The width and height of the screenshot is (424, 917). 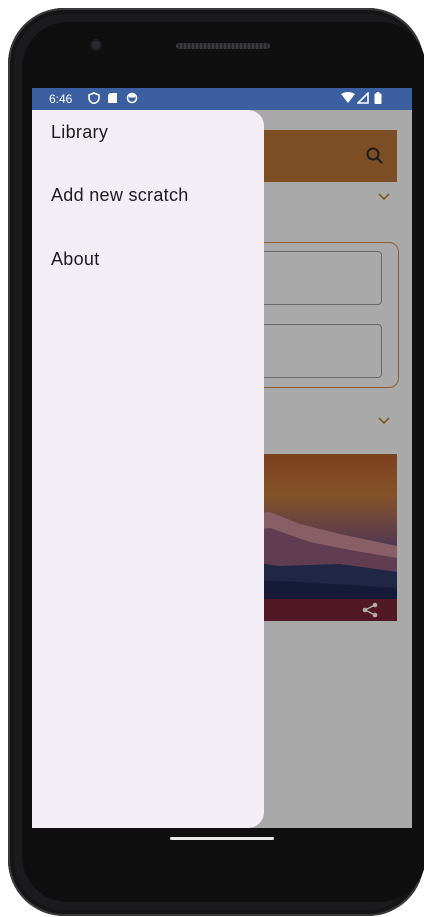 I want to click on vpn-shield-icon, so click(x=94, y=99).